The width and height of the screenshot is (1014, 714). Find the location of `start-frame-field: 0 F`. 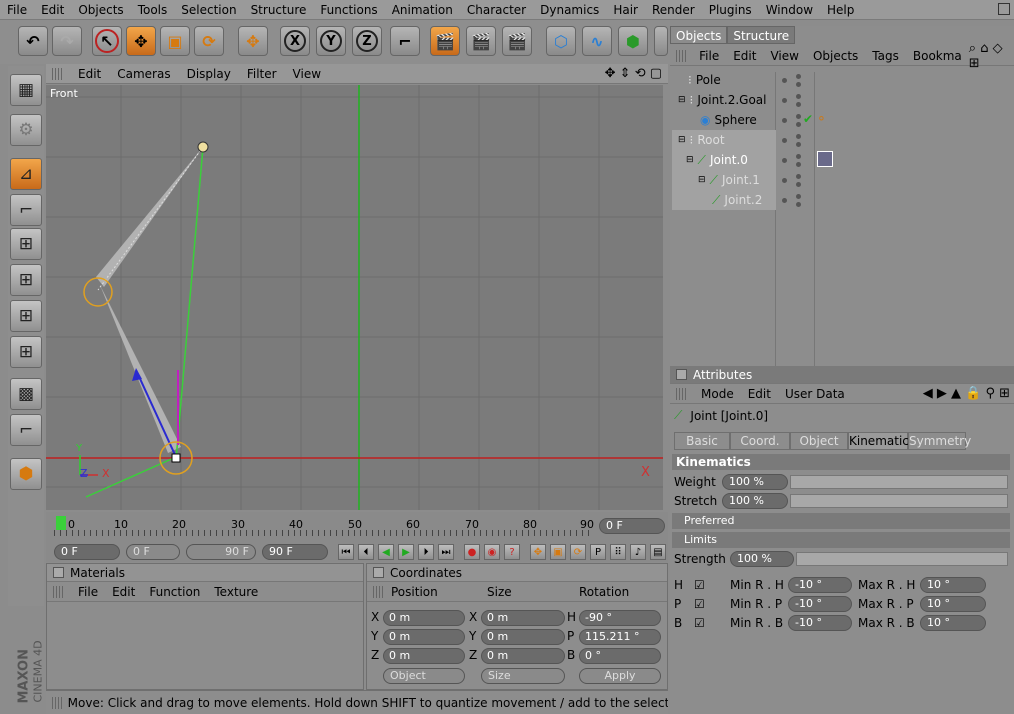

start-frame-field: 0 F is located at coordinates (87, 552).